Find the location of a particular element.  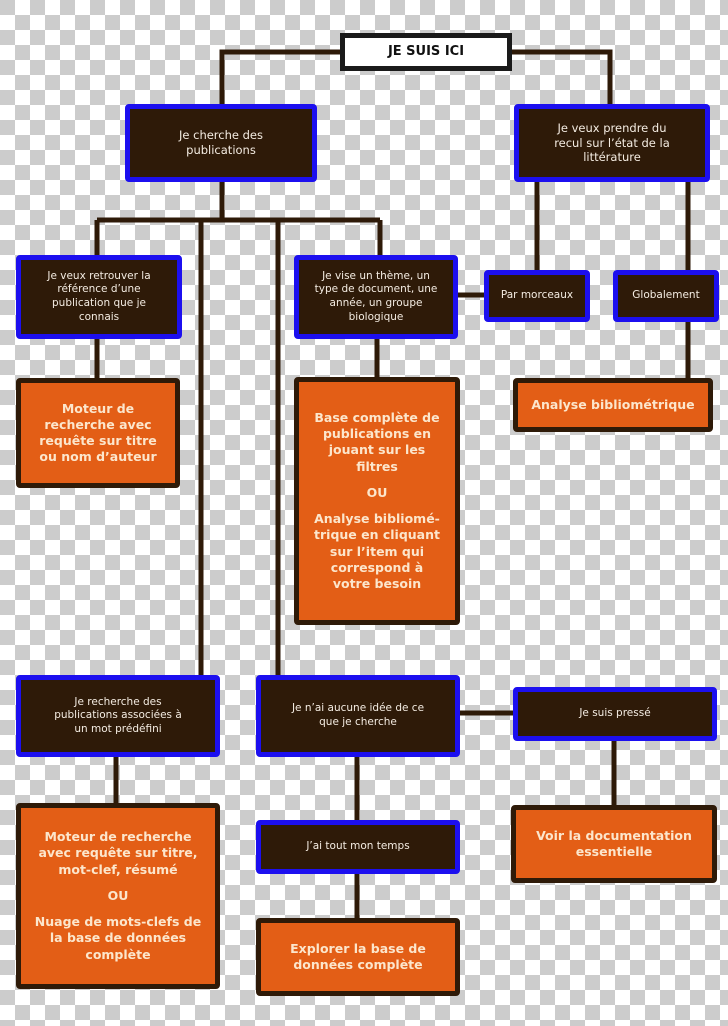

start-label: JE SUIS ICI is located at coordinates (426, 51).